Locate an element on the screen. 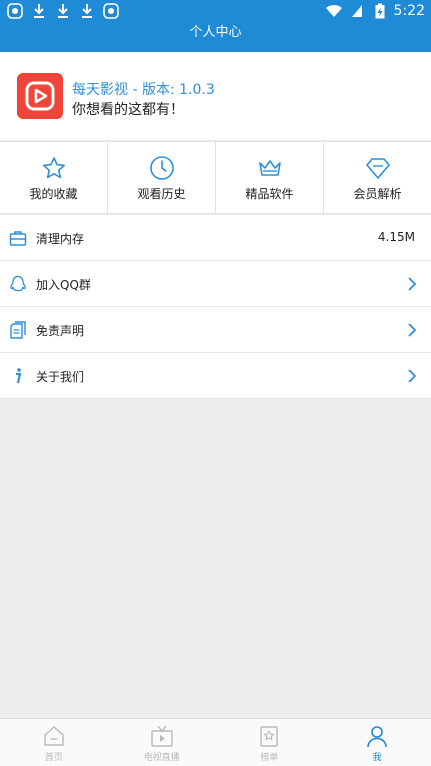 The height and width of the screenshot is (766, 431). crown-icon is located at coordinates (269, 168).